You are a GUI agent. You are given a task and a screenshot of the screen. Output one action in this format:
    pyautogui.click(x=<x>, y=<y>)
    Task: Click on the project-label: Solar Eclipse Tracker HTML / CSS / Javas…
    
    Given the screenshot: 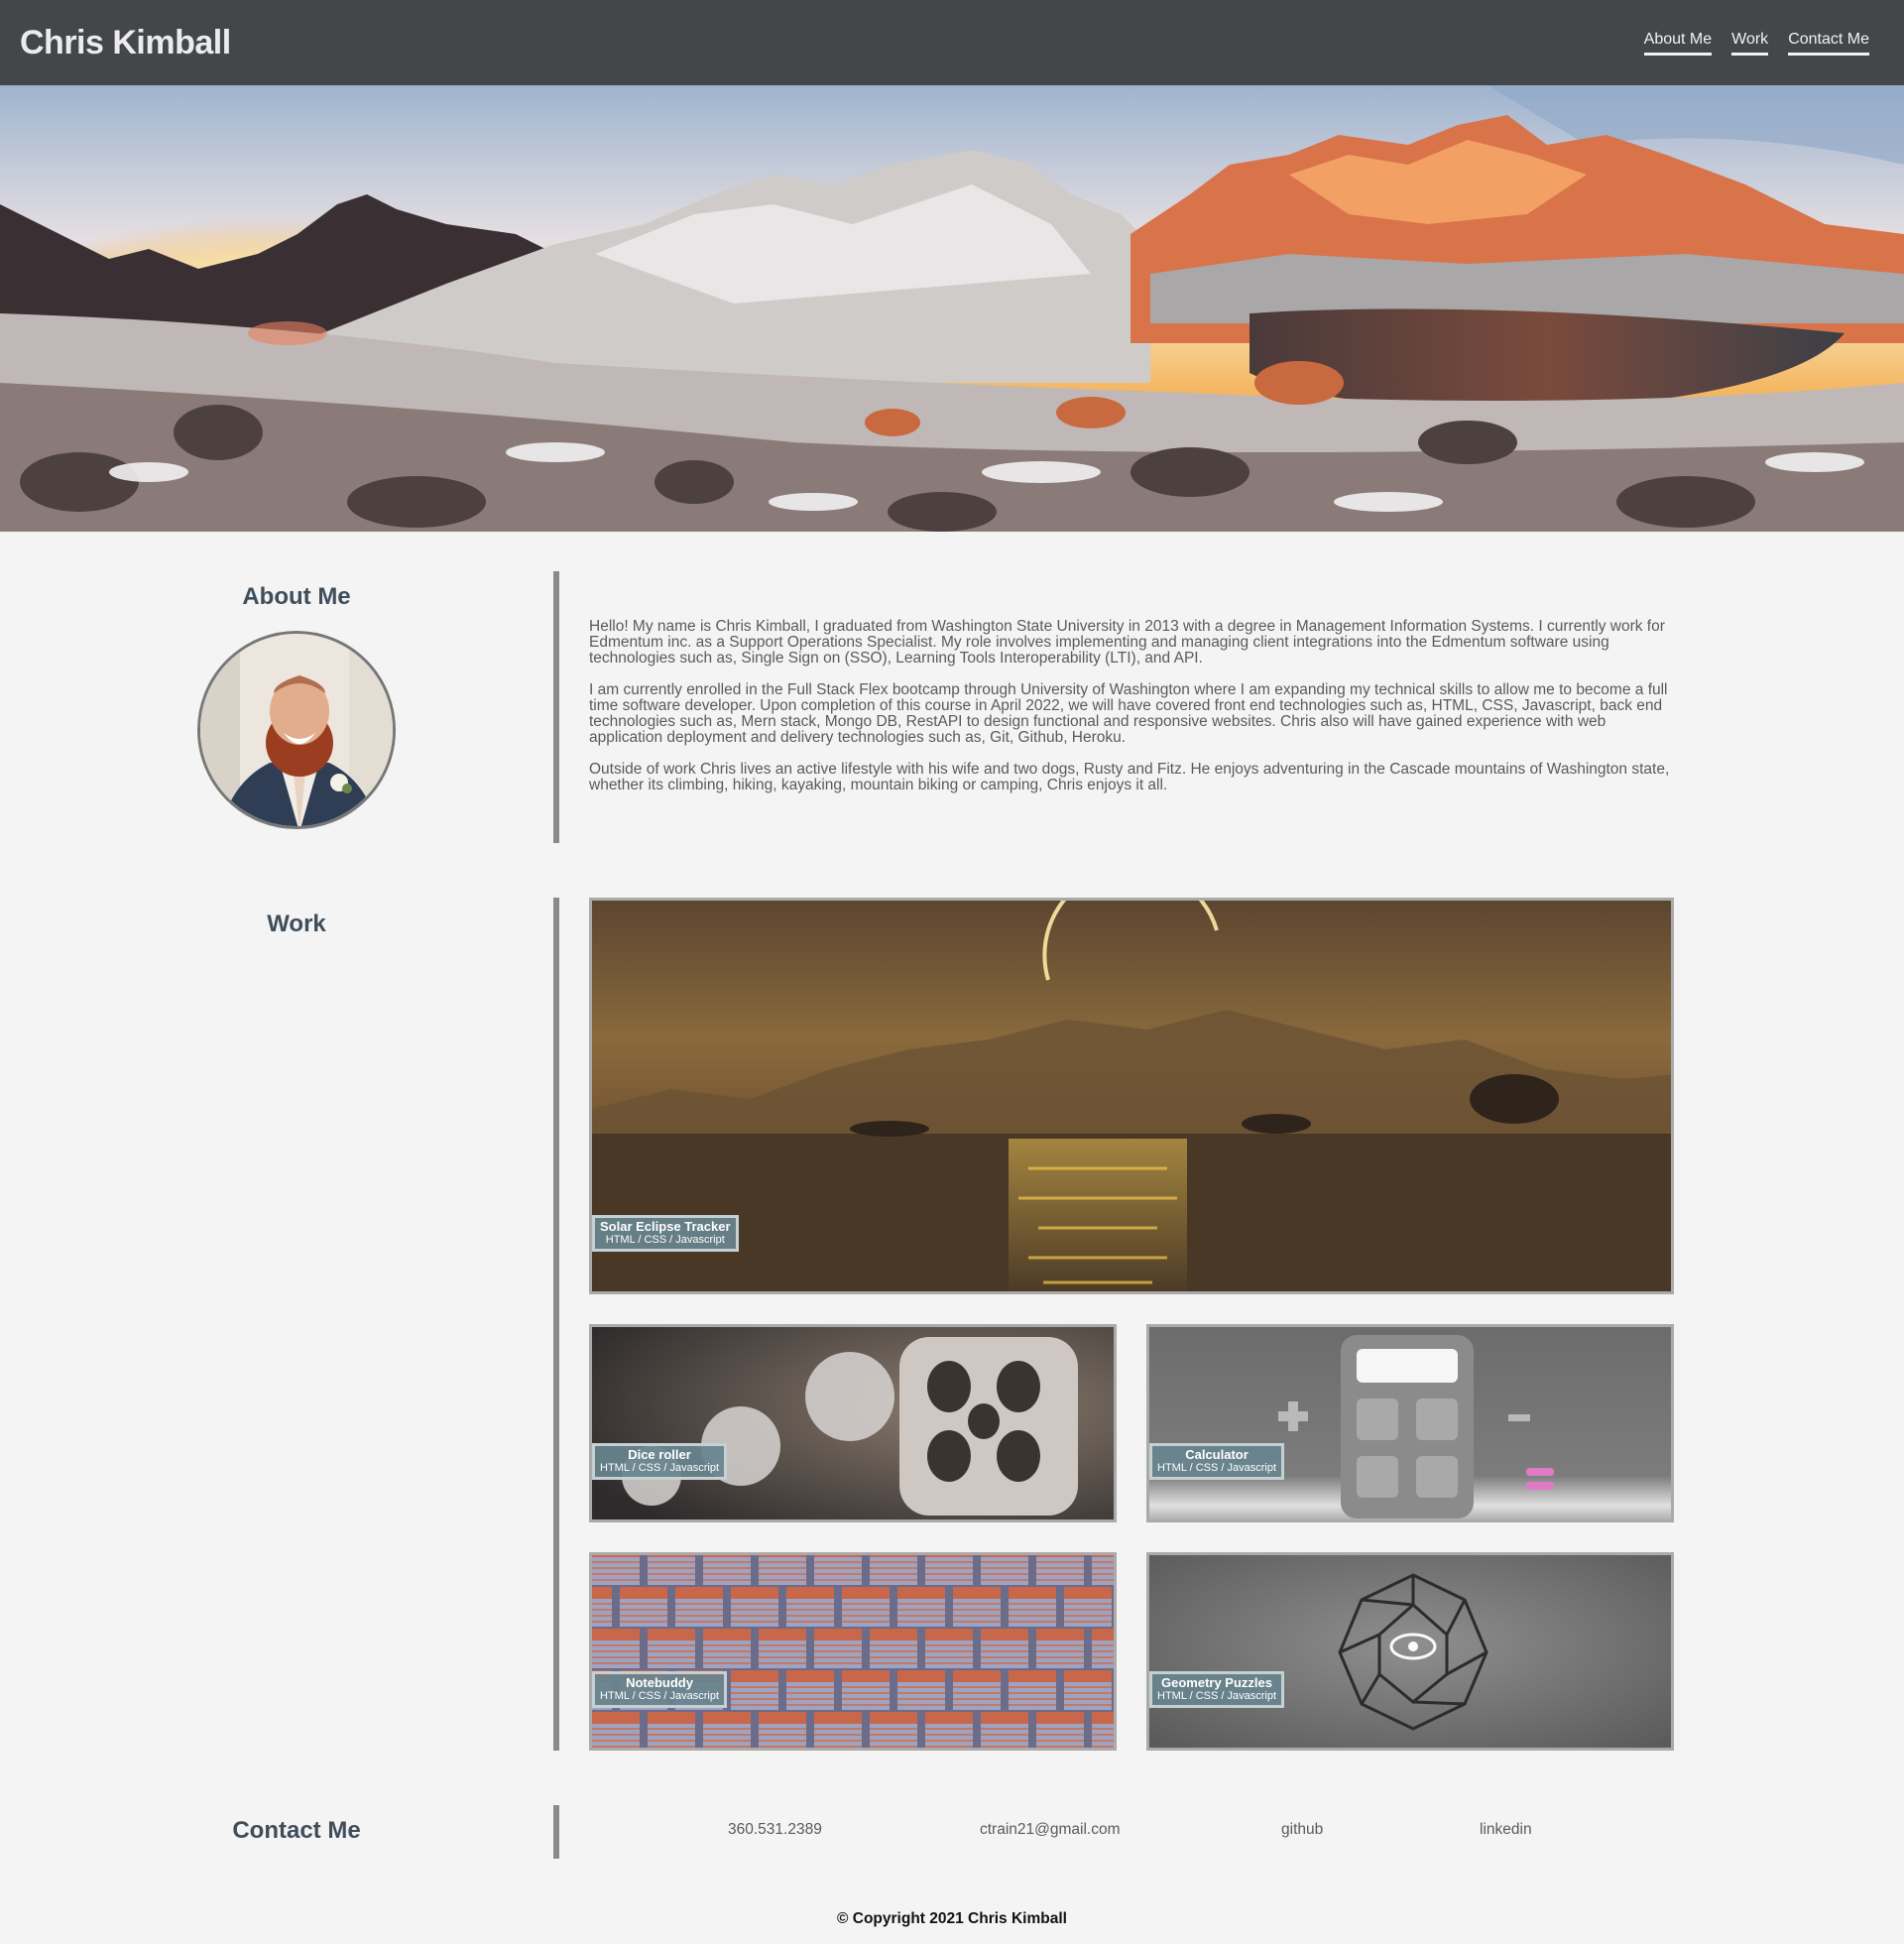 What is the action you would take?
    pyautogui.click(x=665, y=1233)
    